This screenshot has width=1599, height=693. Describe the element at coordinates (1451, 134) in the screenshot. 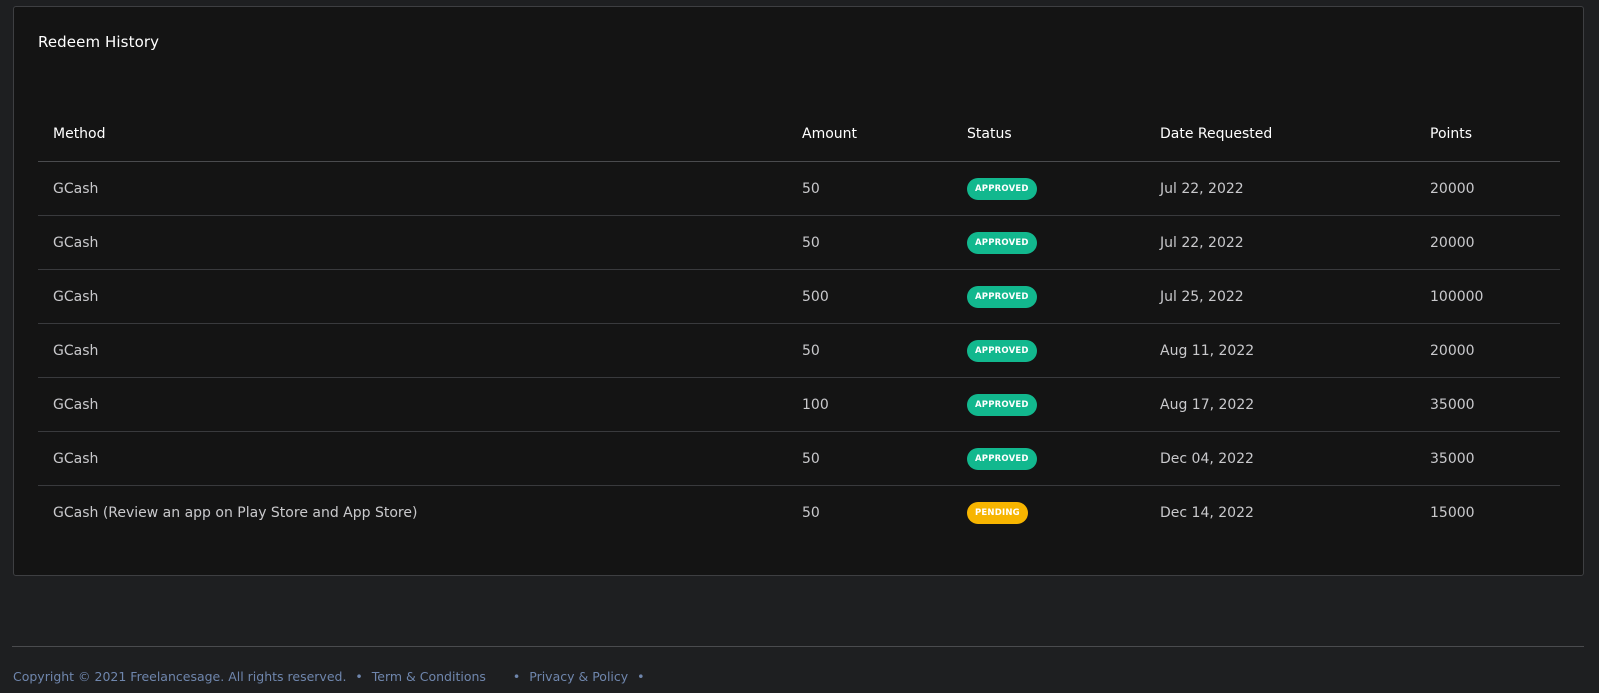

I see `column-header-points: Points` at that location.